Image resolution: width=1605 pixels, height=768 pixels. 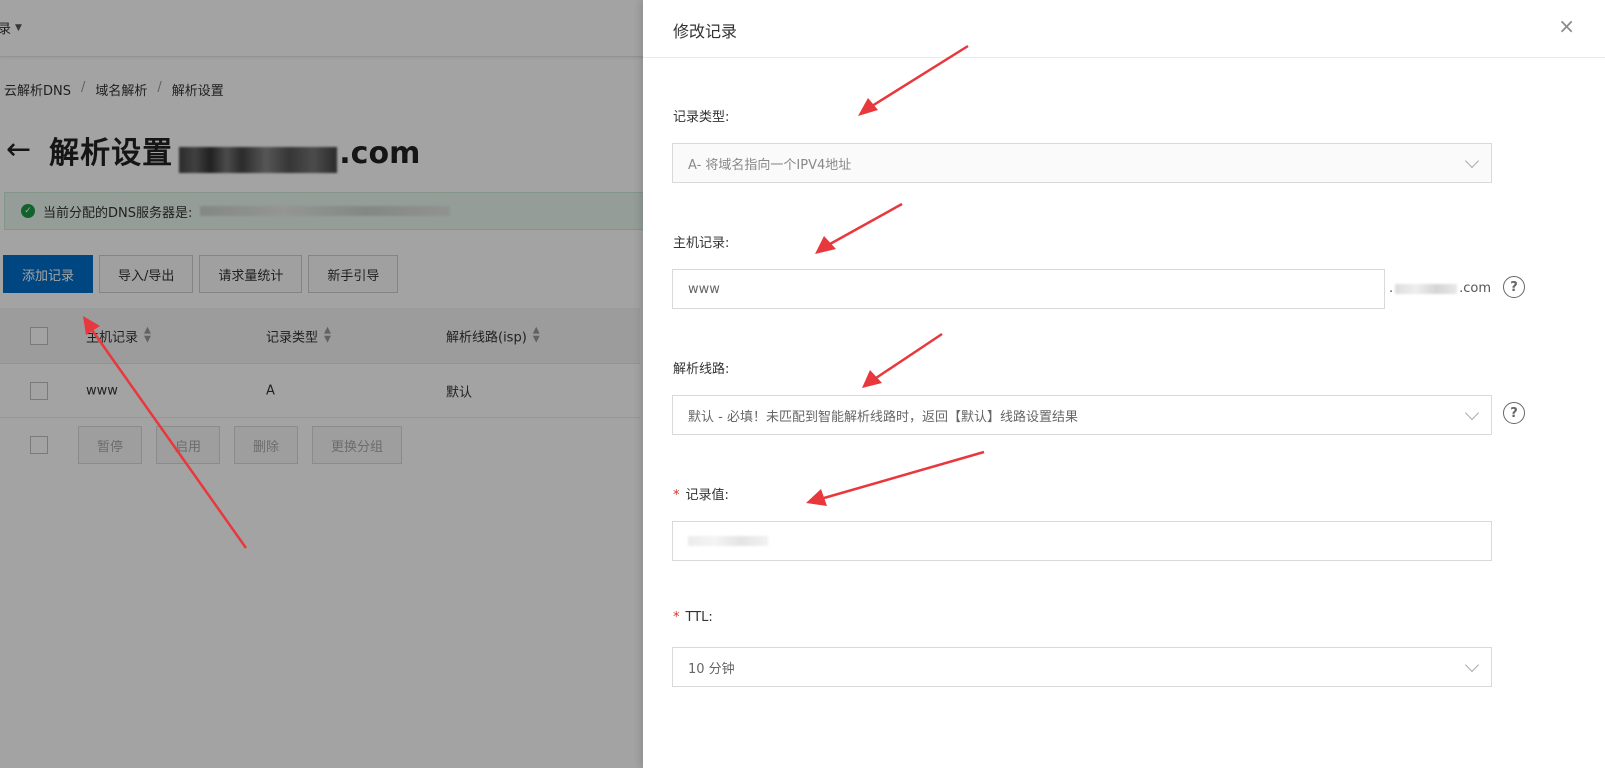 I want to click on host-record-label: 主机记录:, so click(x=701, y=243).